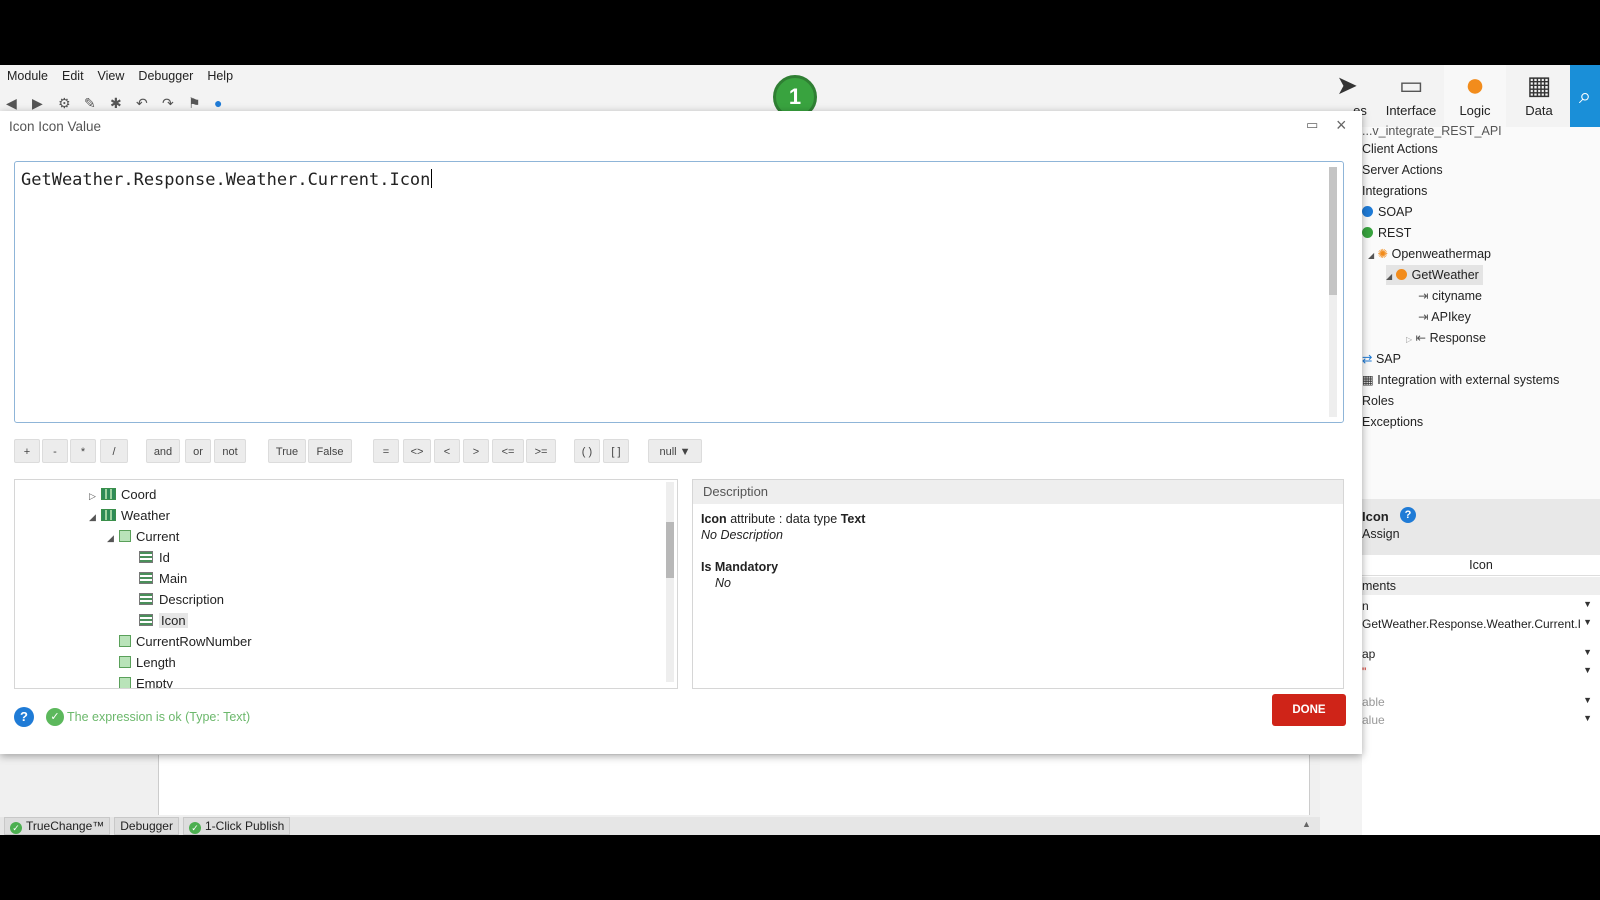 Image resolution: width=1600 pixels, height=900 pixels. What do you see at coordinates (541, 451) in the screenshot?
I see `op-greater-equal-button: >=` at bounding box center [541, 451].